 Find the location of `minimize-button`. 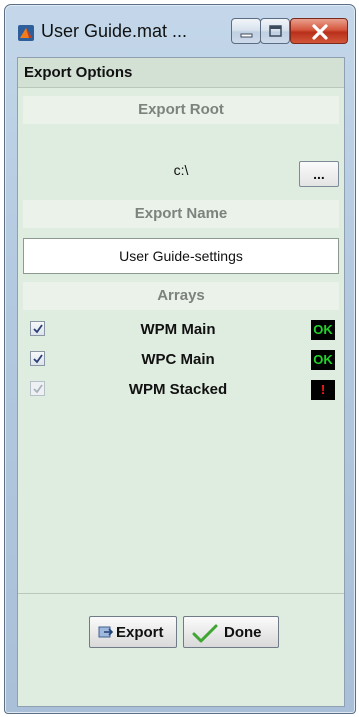

minimize-button is located at coordinates (246, 31).